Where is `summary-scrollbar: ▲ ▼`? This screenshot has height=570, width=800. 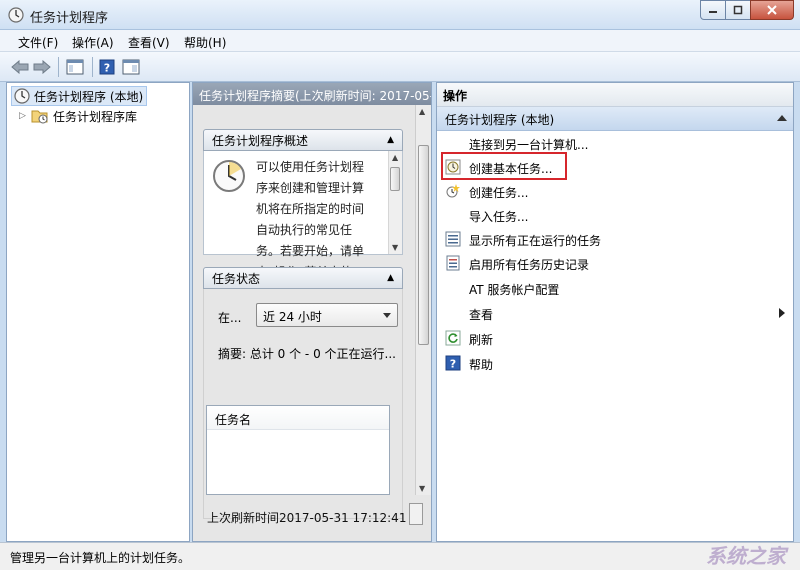
summary-scrollbar: ▲ ▼ is located at coordinates (423, 300).